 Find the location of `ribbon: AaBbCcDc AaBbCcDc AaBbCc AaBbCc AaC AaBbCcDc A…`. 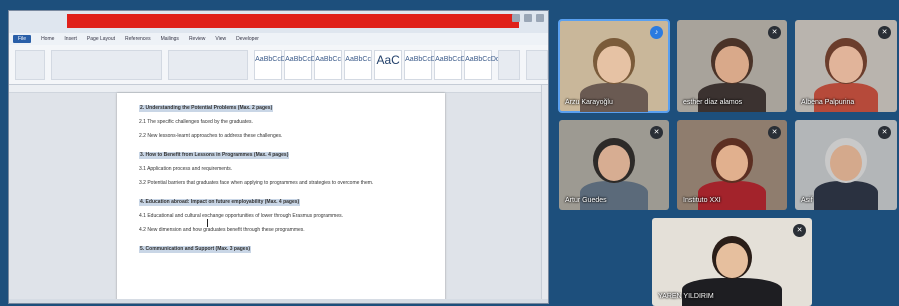

ribbon: AaBbCcDc AaBbCcDc AaBbCc AaBbCc AaC AaBbCcDc A… is located at coordinates (278, 65).